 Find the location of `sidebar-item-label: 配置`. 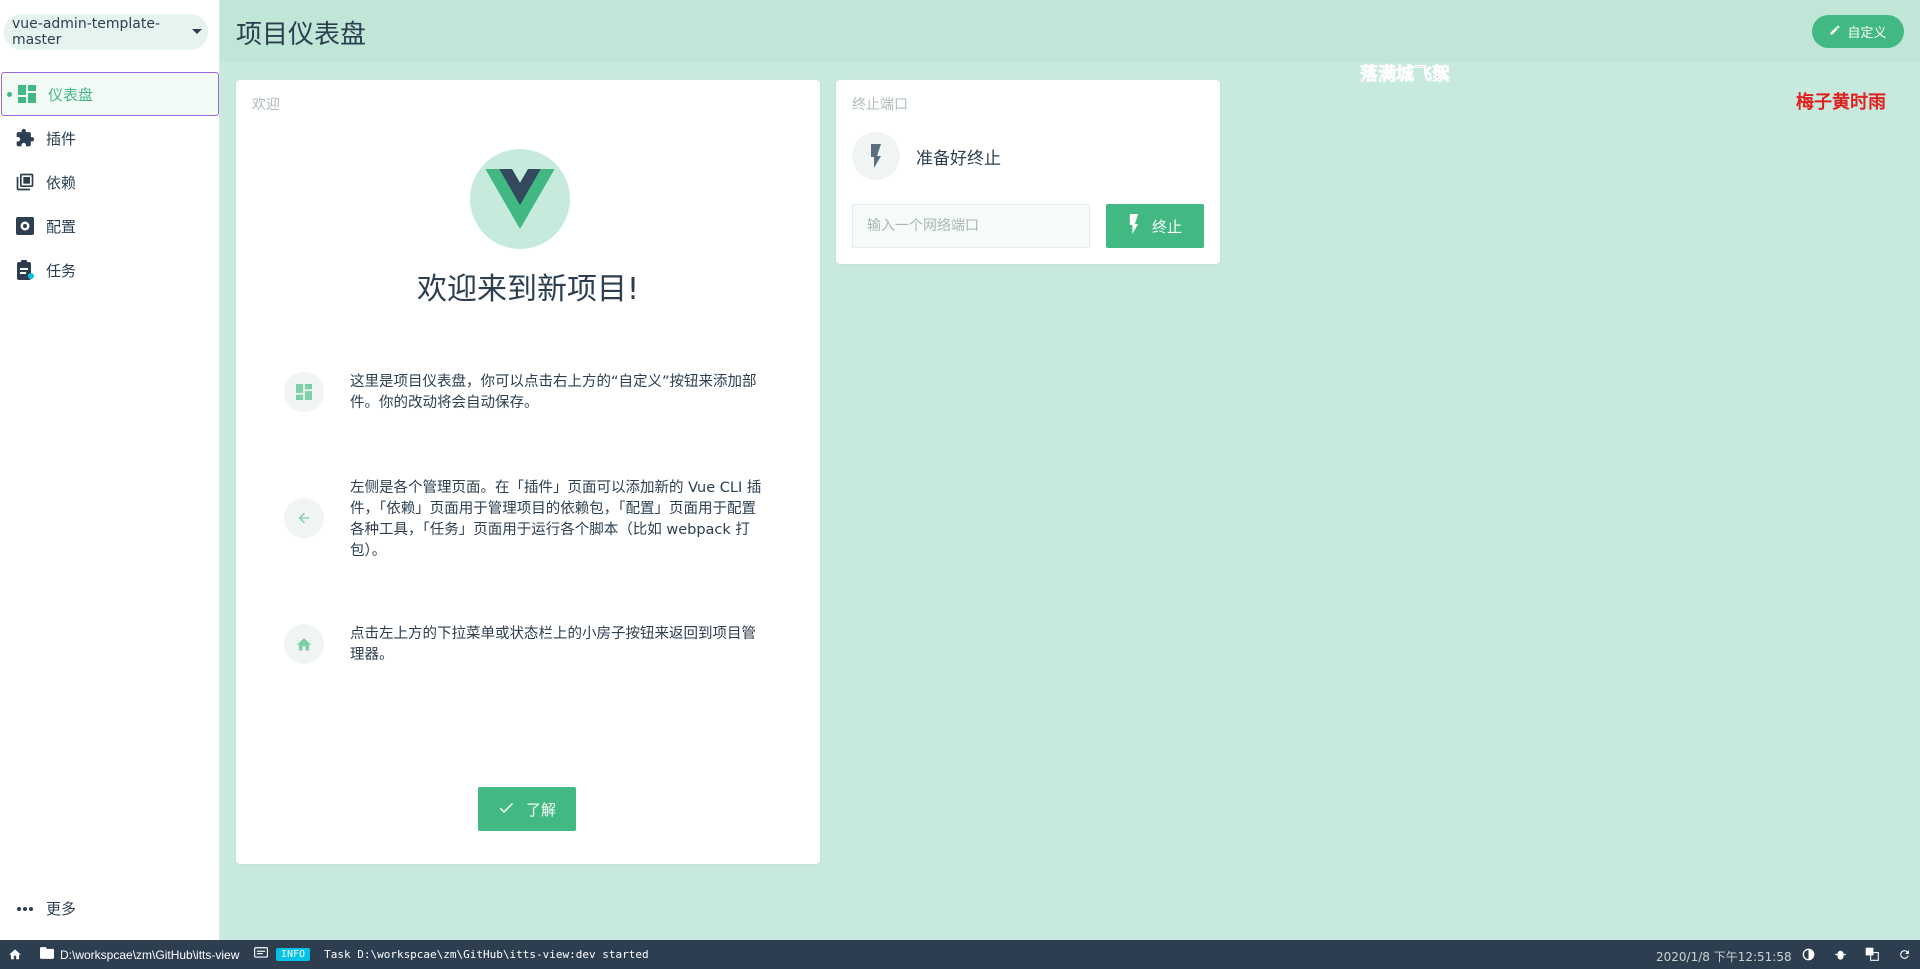

sidebar-item-label: 配置 is located at coordinates (61, 226).